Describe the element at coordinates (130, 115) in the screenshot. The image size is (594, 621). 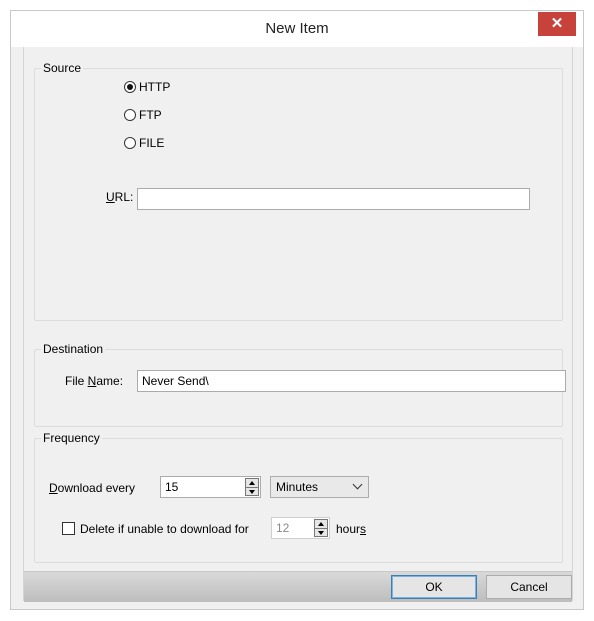
I see `radio-ftp-indicator` at that location.